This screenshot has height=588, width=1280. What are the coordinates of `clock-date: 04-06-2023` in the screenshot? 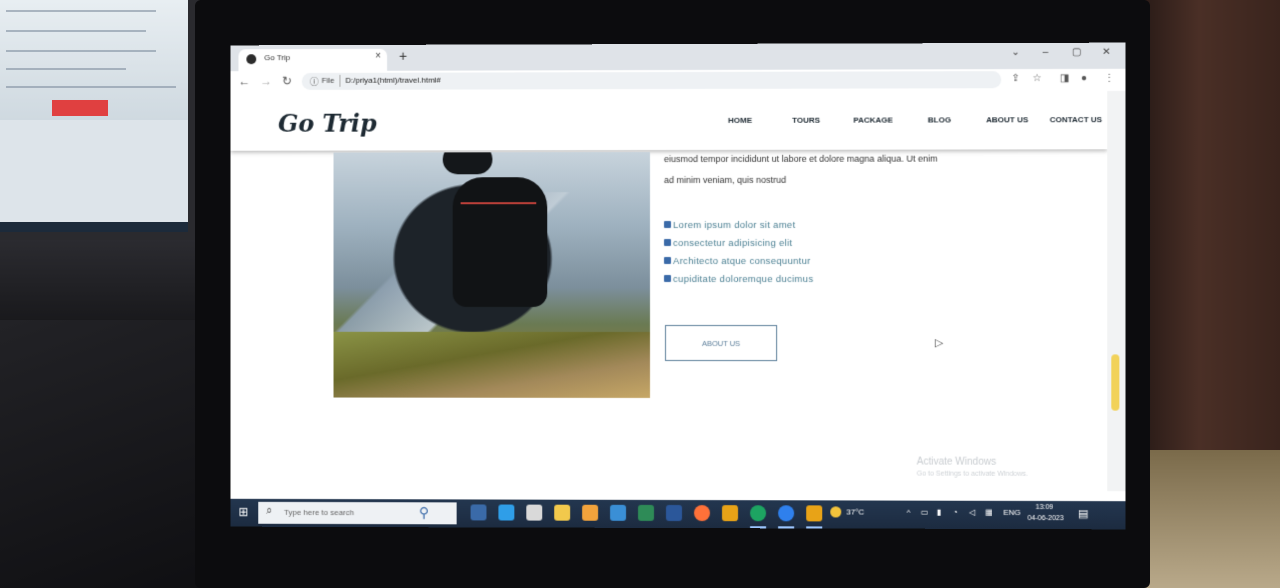 It's located at (1045, 518).